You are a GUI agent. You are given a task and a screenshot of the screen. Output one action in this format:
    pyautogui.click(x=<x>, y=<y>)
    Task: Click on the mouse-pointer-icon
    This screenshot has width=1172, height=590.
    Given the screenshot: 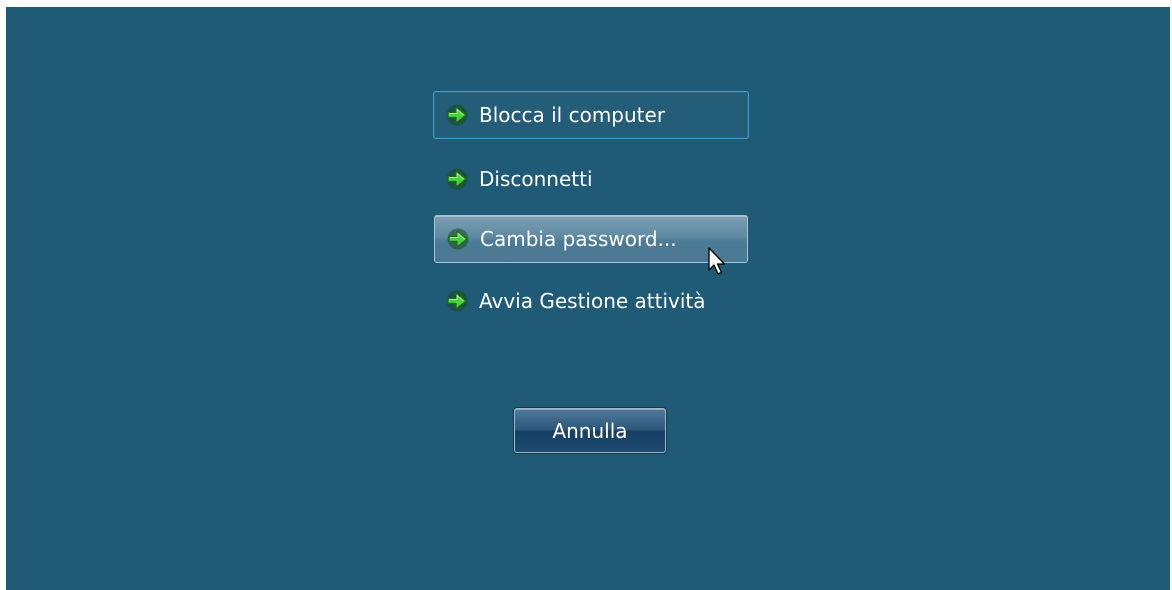 What is the action you would take?
    pyautogui.click(x=718, y=262)
    